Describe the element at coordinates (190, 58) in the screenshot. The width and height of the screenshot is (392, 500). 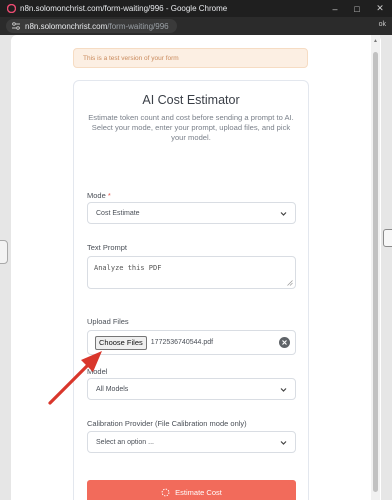
I see `test-version-banner: This is a test version of your form` at that location.